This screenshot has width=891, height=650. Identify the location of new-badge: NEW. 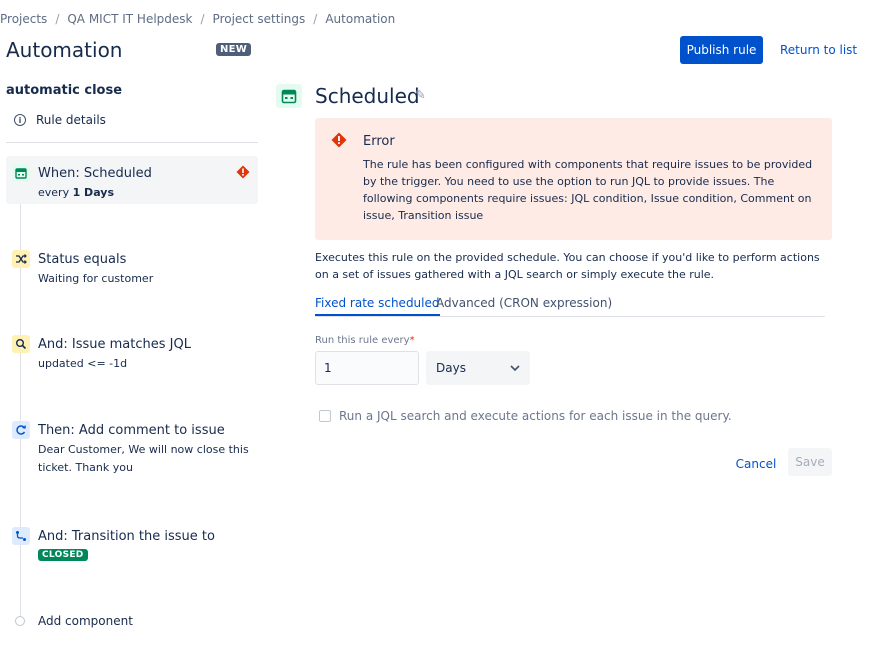
(234, 49).